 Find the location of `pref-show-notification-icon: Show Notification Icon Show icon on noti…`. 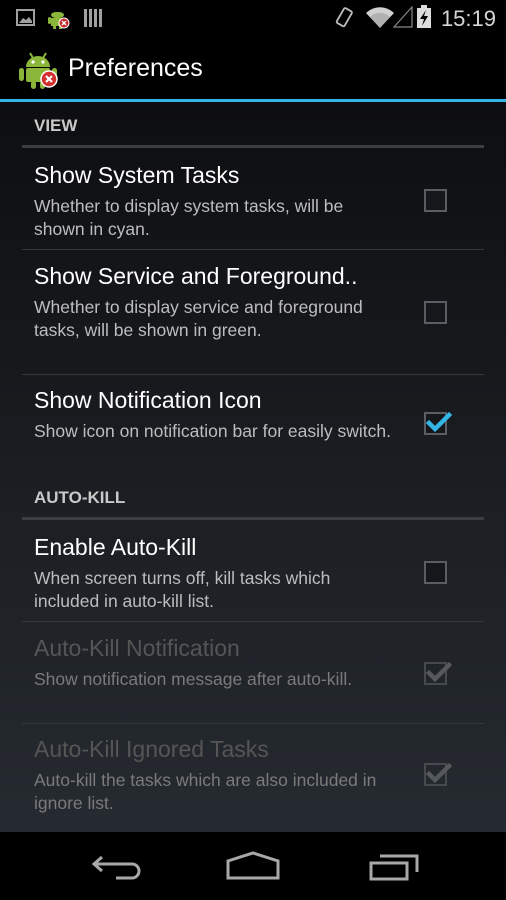

pref-show-notification-icon: Show Notification Icon Show icon on noti… is located at coordinates (253, 432).